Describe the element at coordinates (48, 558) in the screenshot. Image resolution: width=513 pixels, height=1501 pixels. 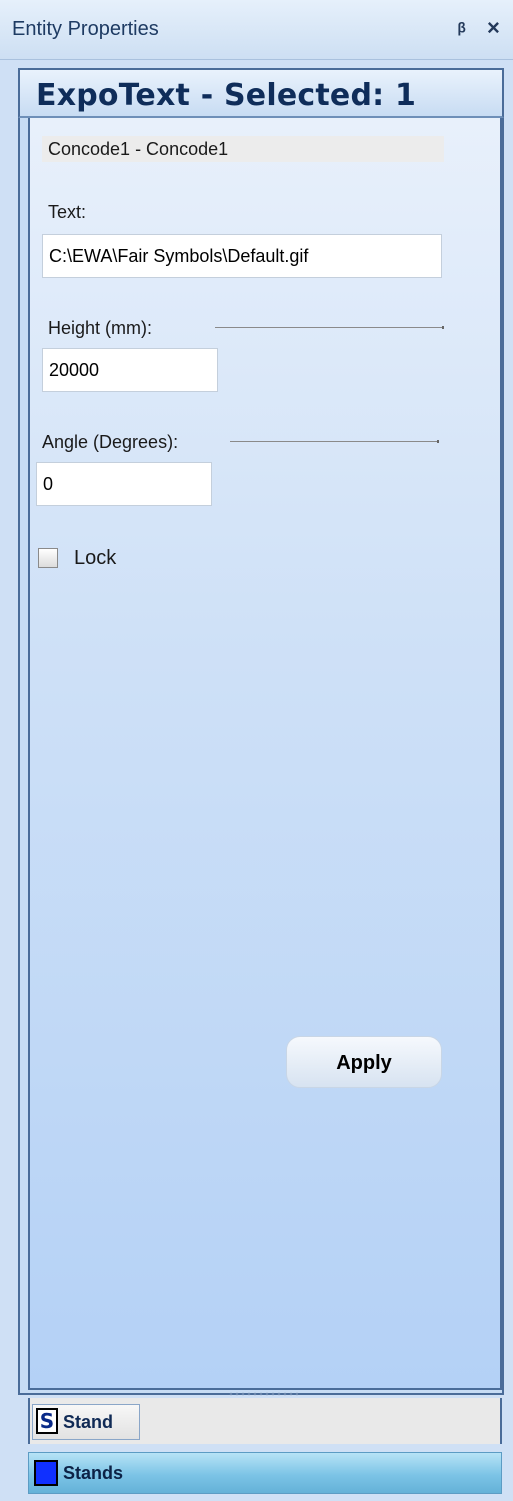
I see `lock-checkbox` at that location.